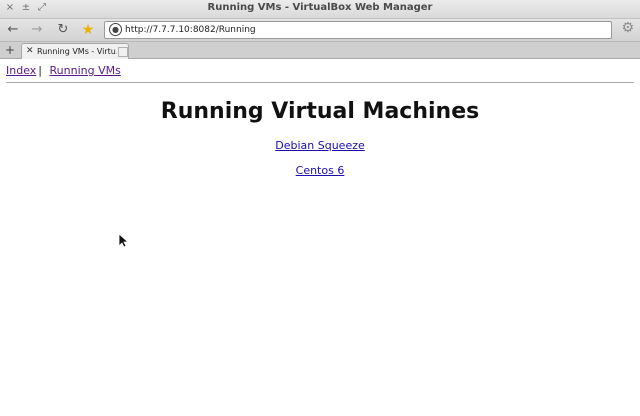 The image size is (640, 416). What do you see at coordinates (37, 30) in the screenshot?
I see `forward-icon: →` at bounding box center [37, 30].